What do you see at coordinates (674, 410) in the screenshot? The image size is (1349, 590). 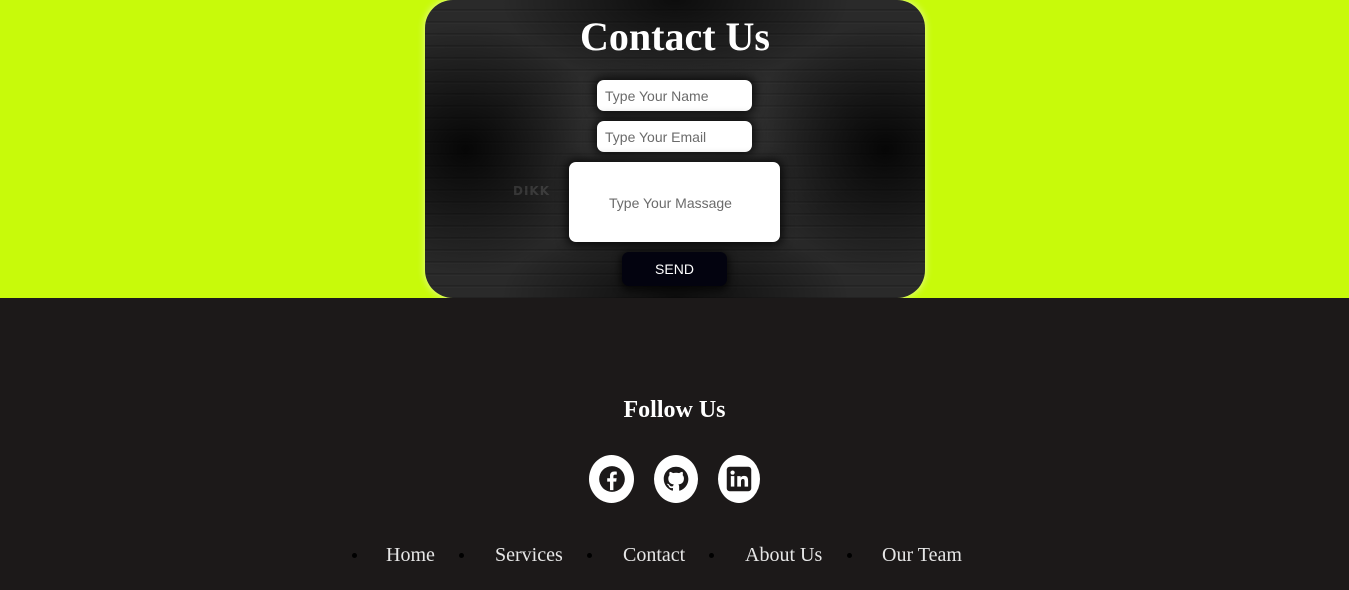 I see `follow-us-title: Follow Us` at bounding box center [674, 410].